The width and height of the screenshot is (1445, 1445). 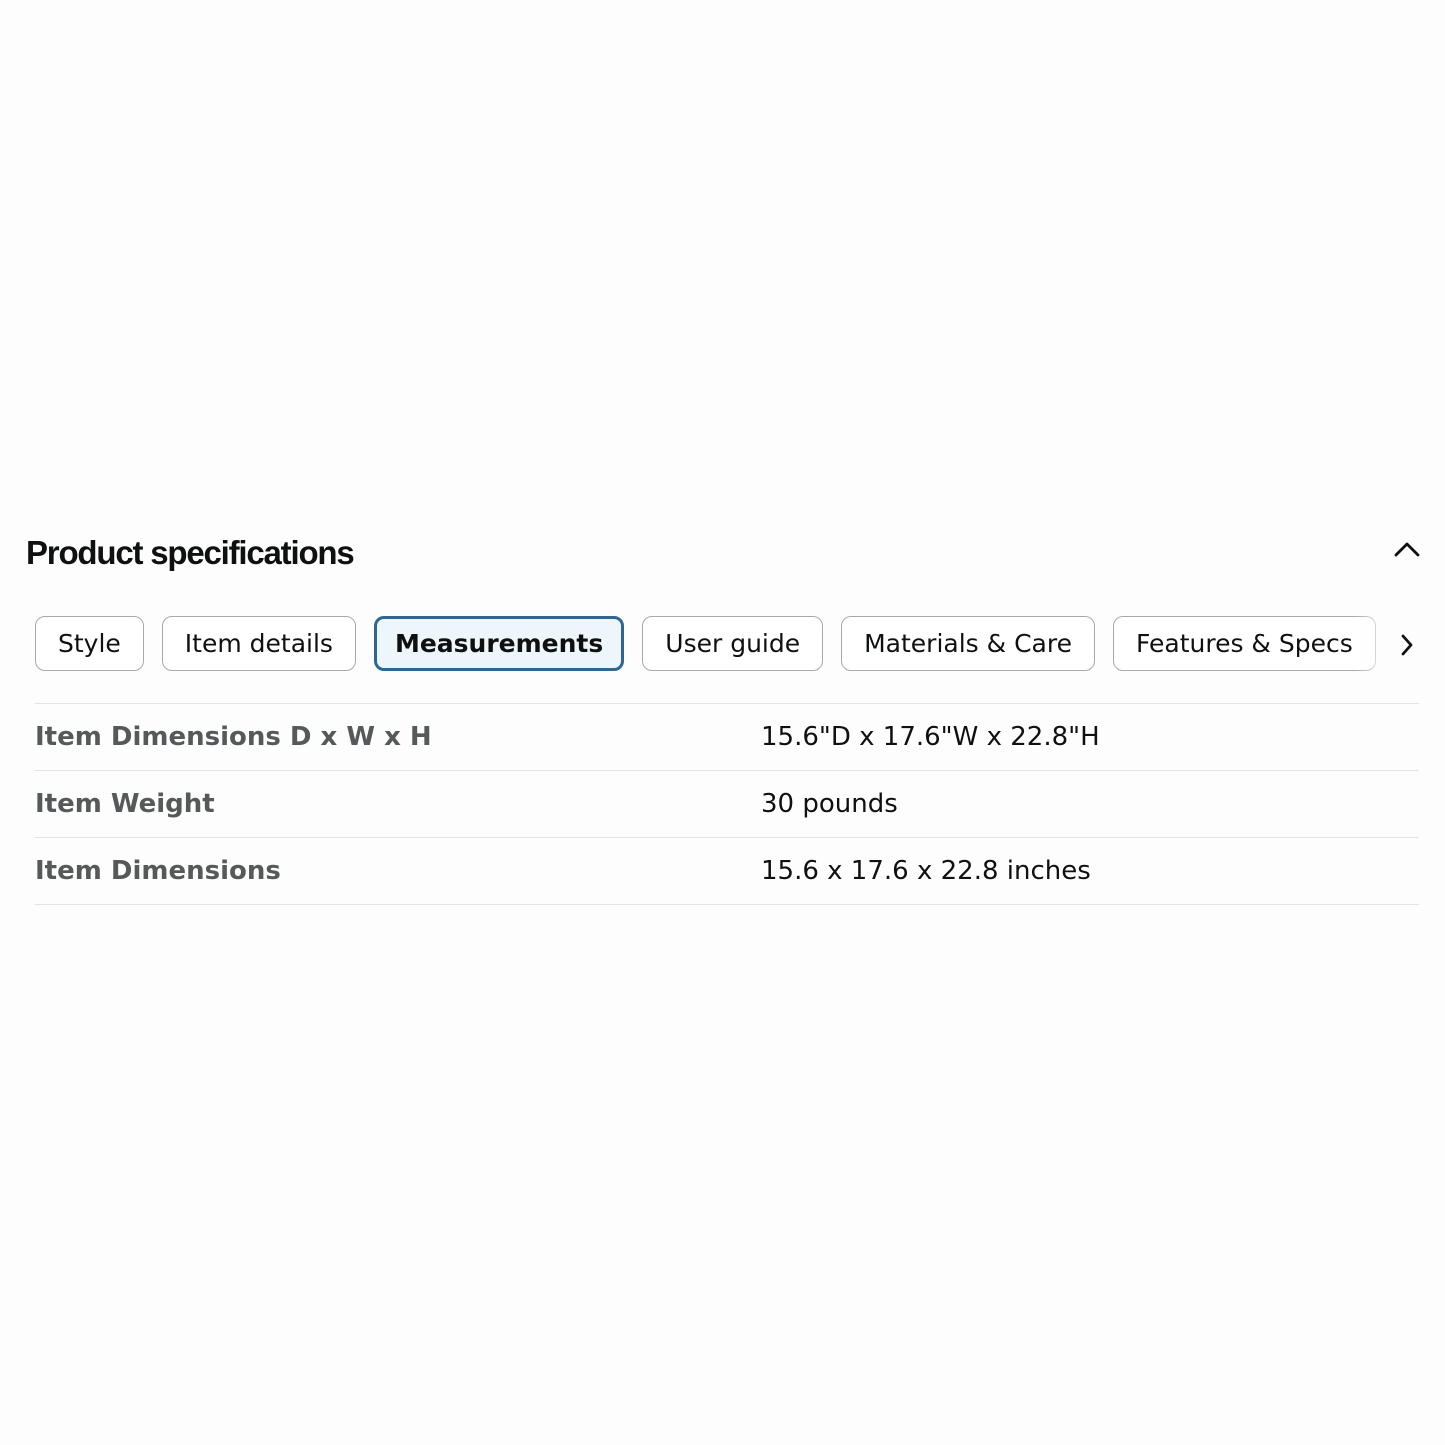 I want to click on tabs-scroll-right-button, so click(x=1407, y=645).